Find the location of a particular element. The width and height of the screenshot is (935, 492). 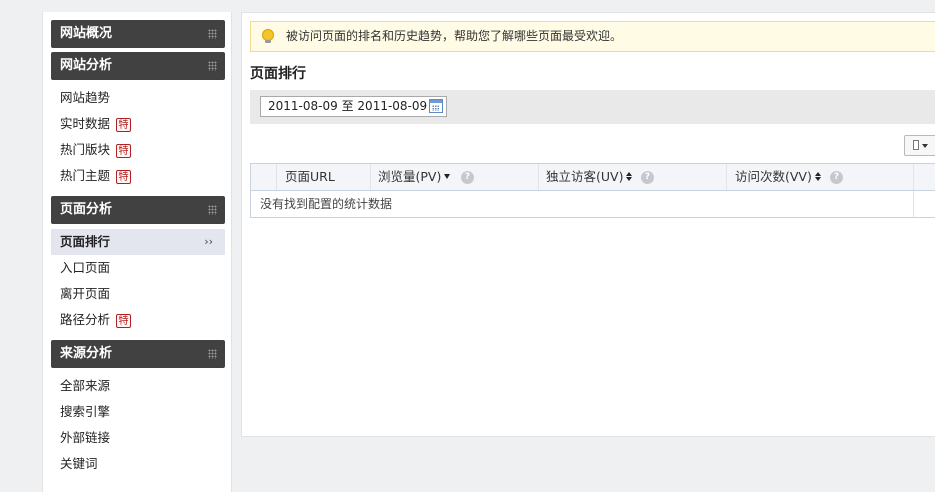

sidebar-item-label: 实时数据 is located at coordinates (85, 123).